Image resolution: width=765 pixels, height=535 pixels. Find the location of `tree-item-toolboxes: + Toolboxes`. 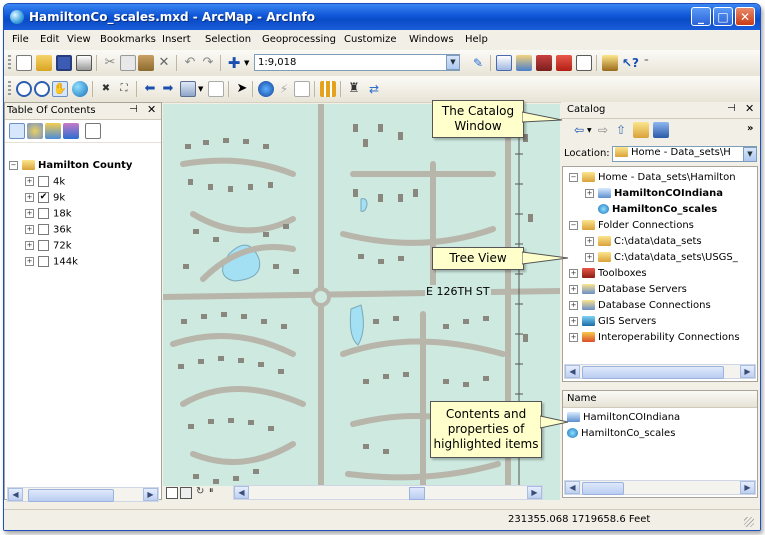

tree-item-toolboxes: + Toolboxes is located at coordinates (608, 273).